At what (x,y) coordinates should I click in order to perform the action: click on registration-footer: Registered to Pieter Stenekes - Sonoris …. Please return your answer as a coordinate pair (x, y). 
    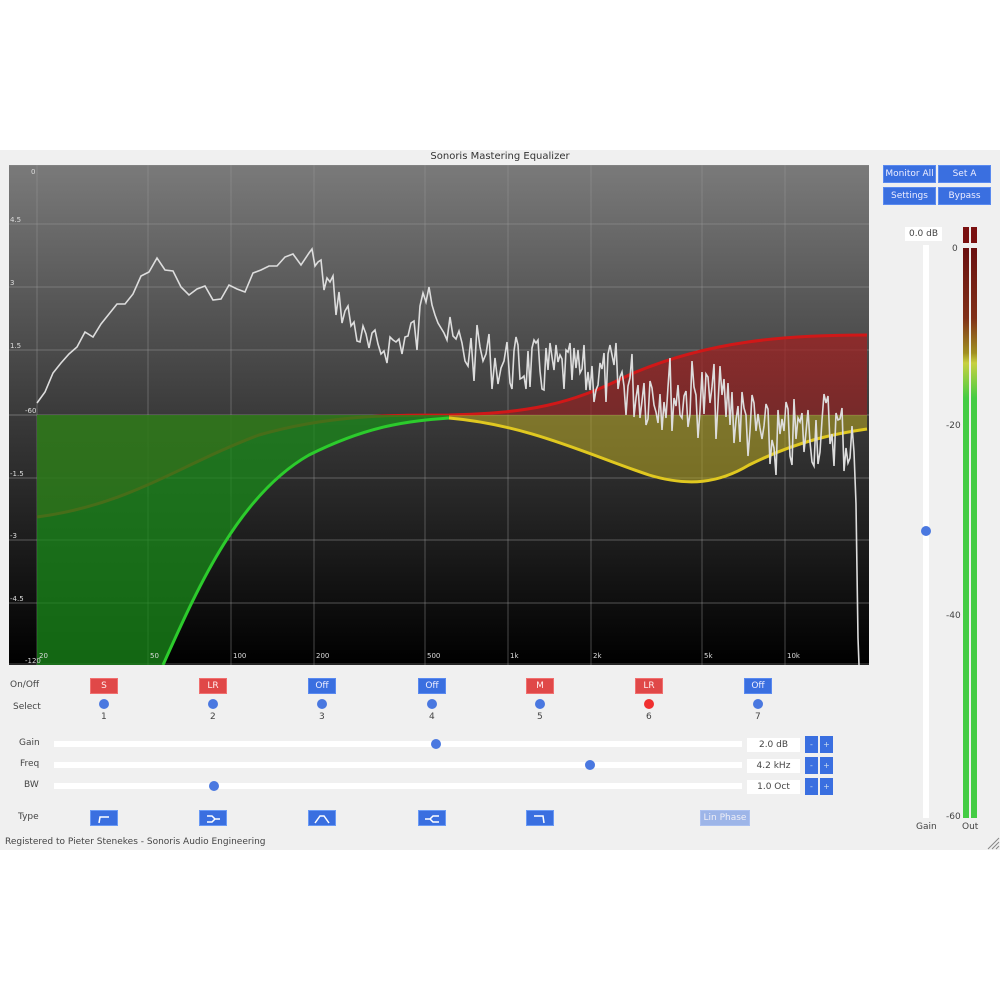
    Looking at the image, I should click on (135, 842).